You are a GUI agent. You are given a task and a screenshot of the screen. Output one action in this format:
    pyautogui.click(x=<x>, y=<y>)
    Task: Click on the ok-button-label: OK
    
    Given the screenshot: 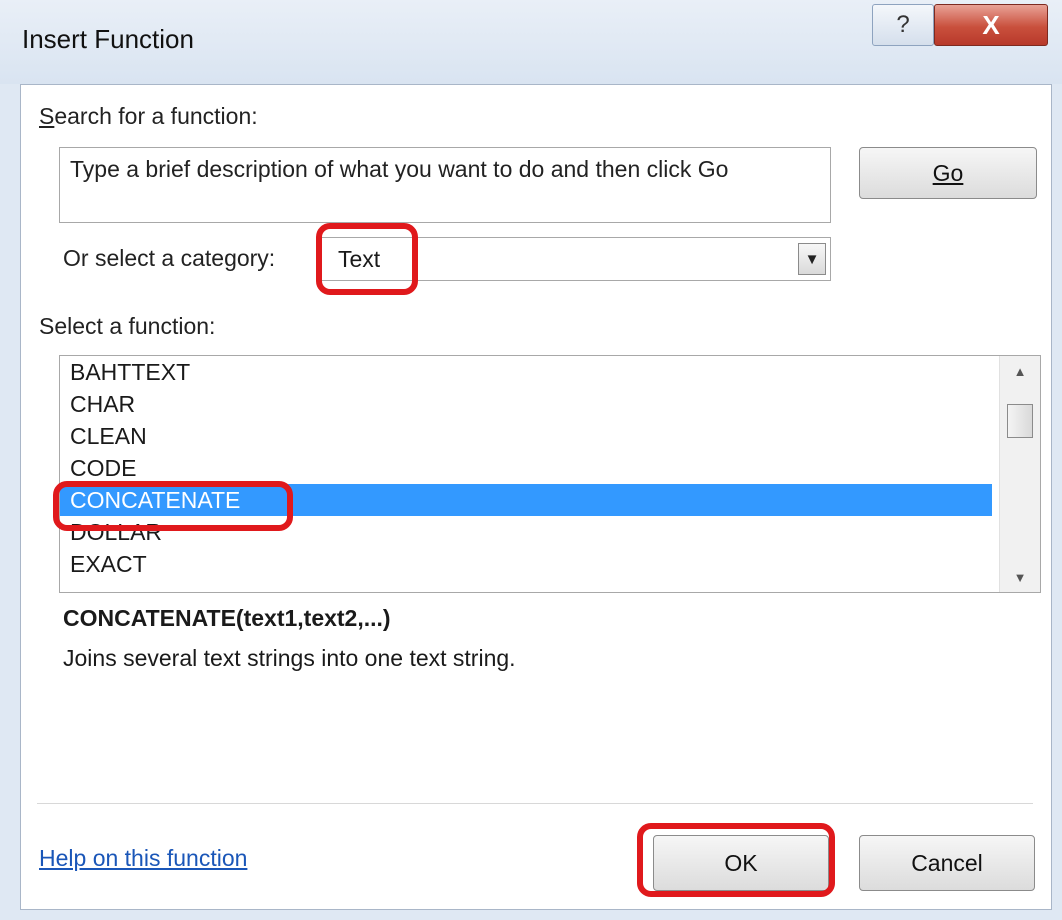 What is the action you would take?
    pyautogui.click(x=741, y=862)
    